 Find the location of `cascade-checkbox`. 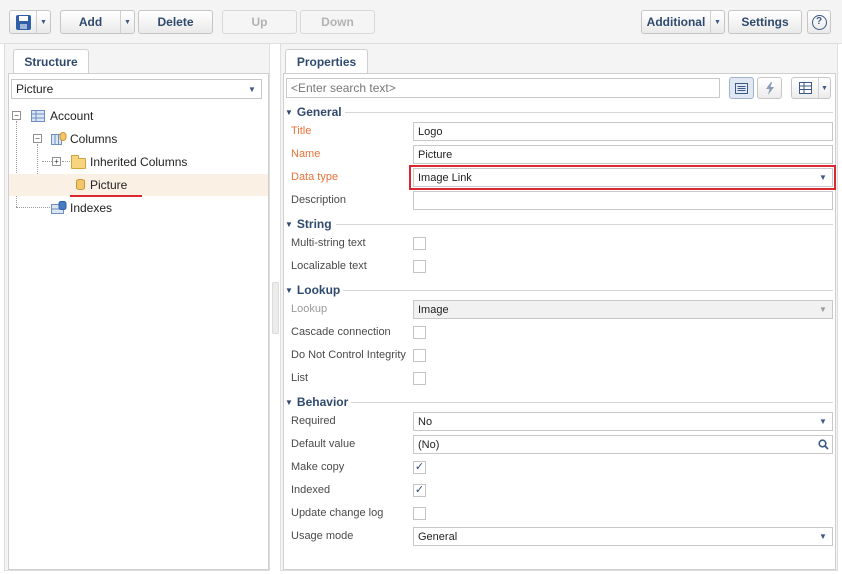

cascade-checkbox is located at coordinates (419, 332).